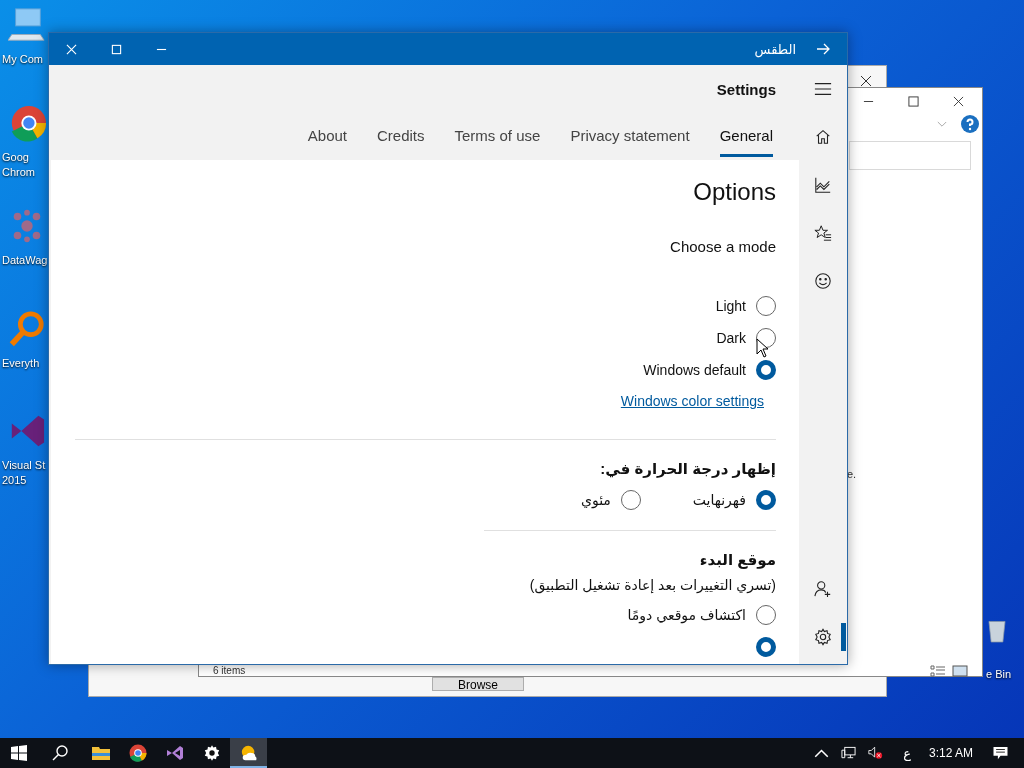 The image size is (1024, 768). Describe the element at coordinates (730, 306) in the screenshot. I see `radio-label: Light` at that location.